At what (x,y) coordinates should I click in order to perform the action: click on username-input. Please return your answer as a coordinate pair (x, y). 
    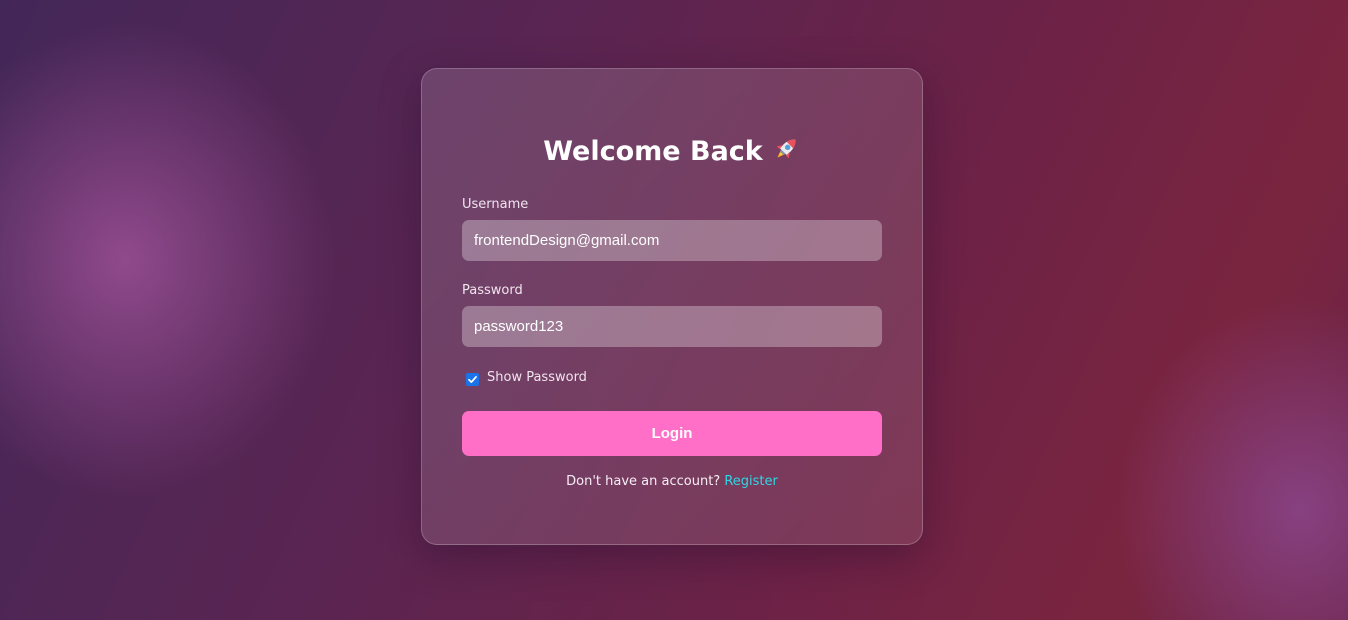
    Looking at the image, I should click on (672, 240).